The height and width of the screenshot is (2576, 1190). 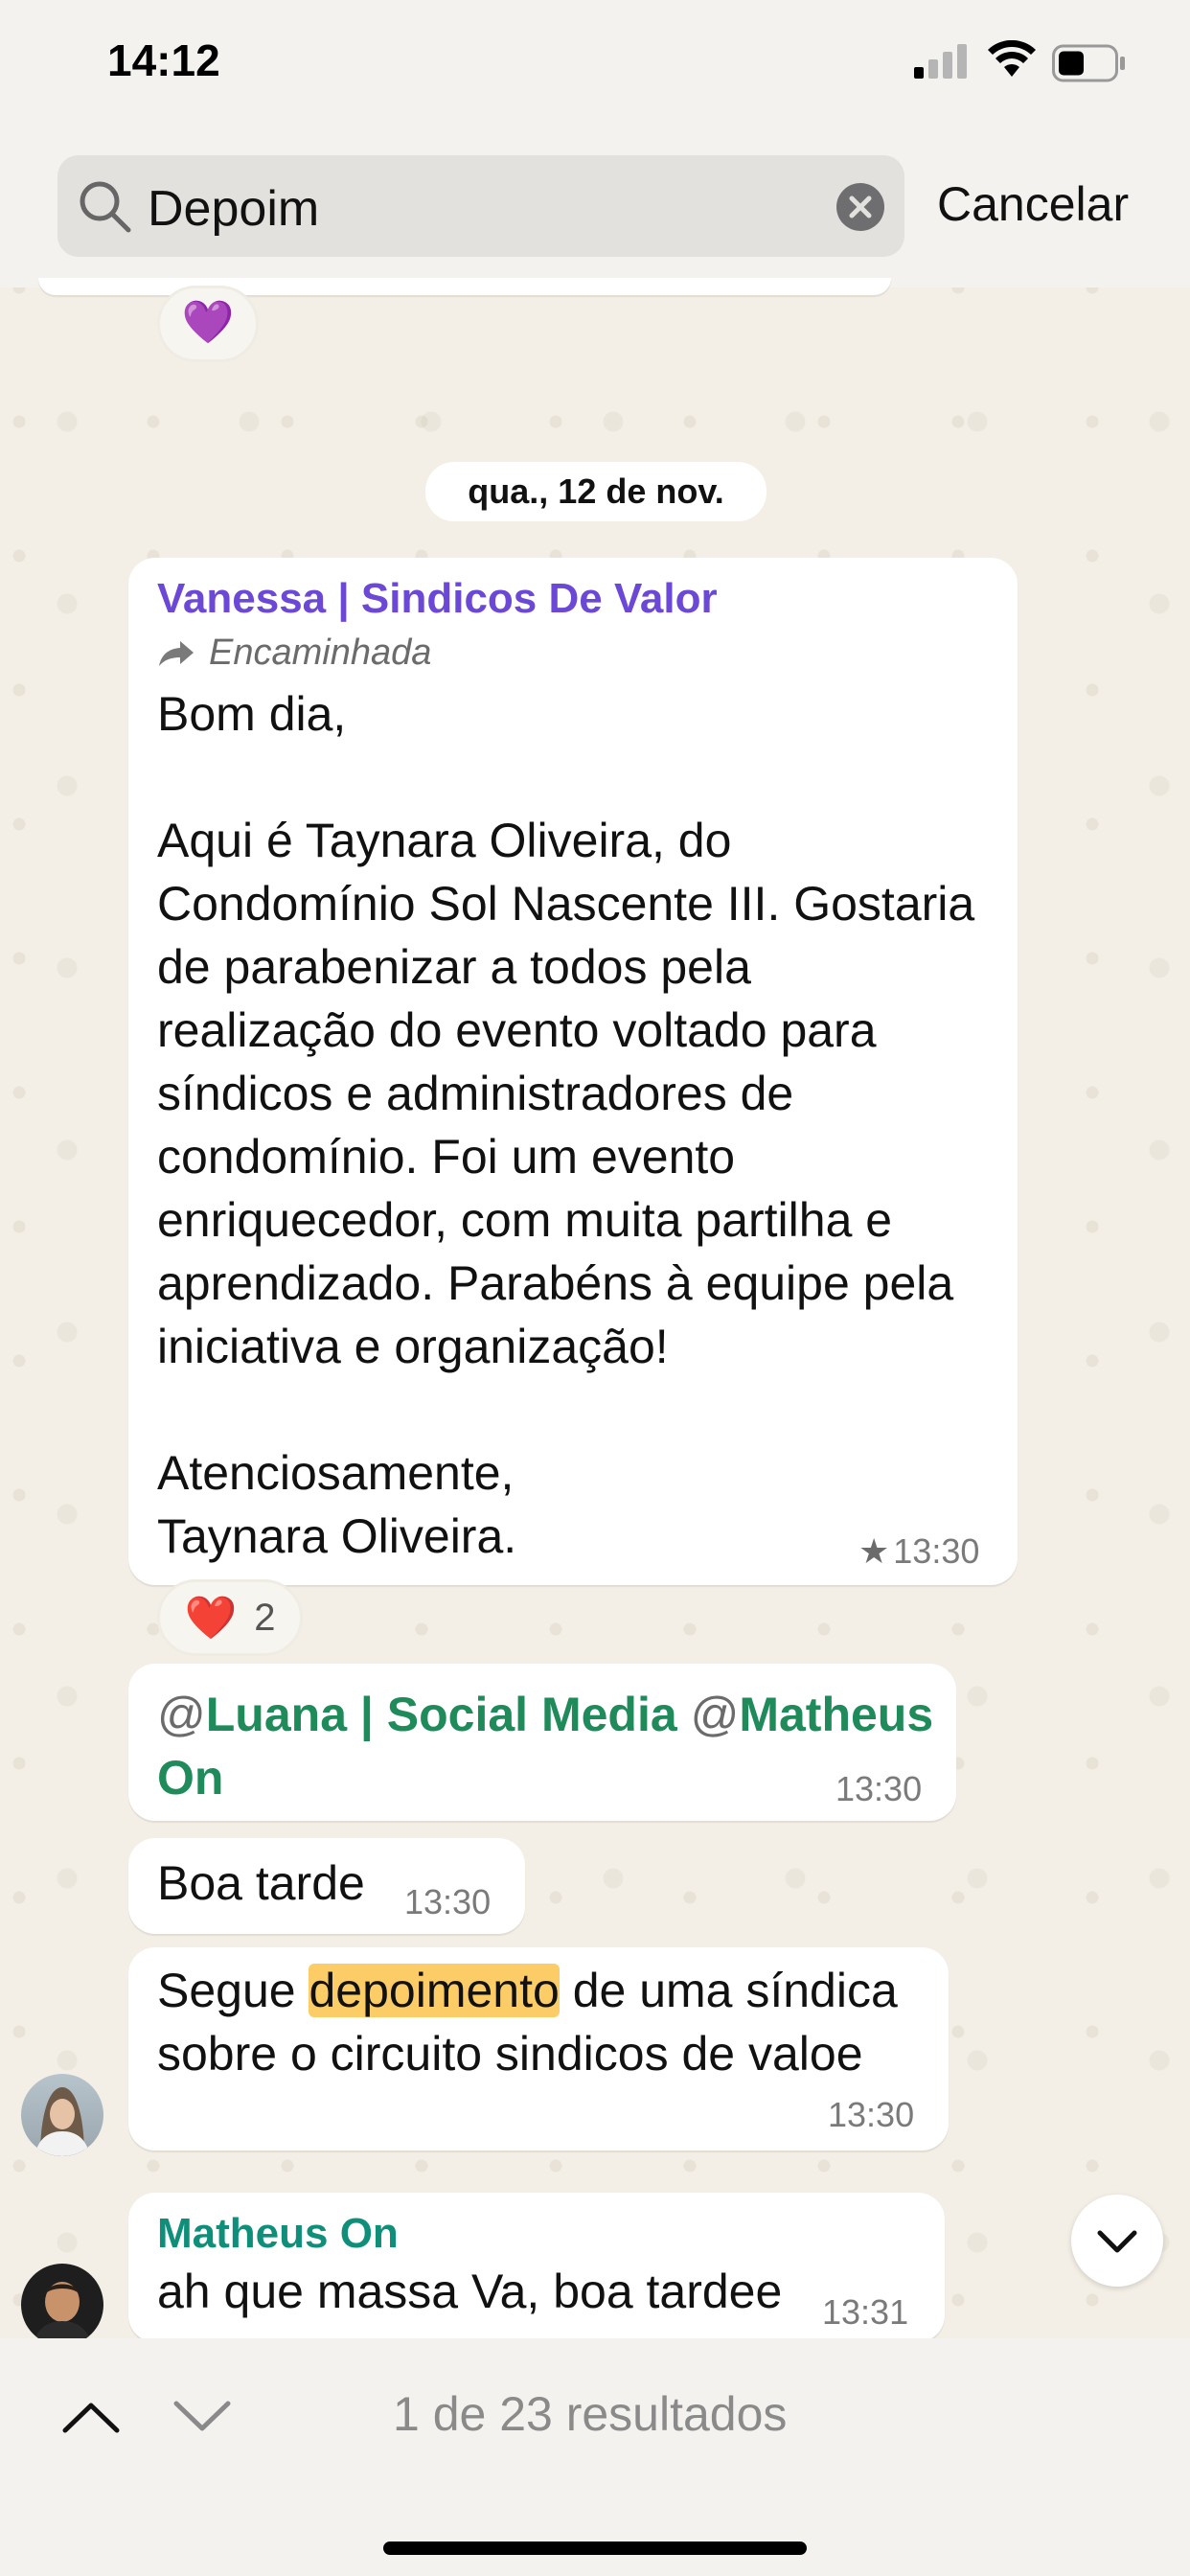 I want to click on wifi-icon, so click(x=1012, y=58).